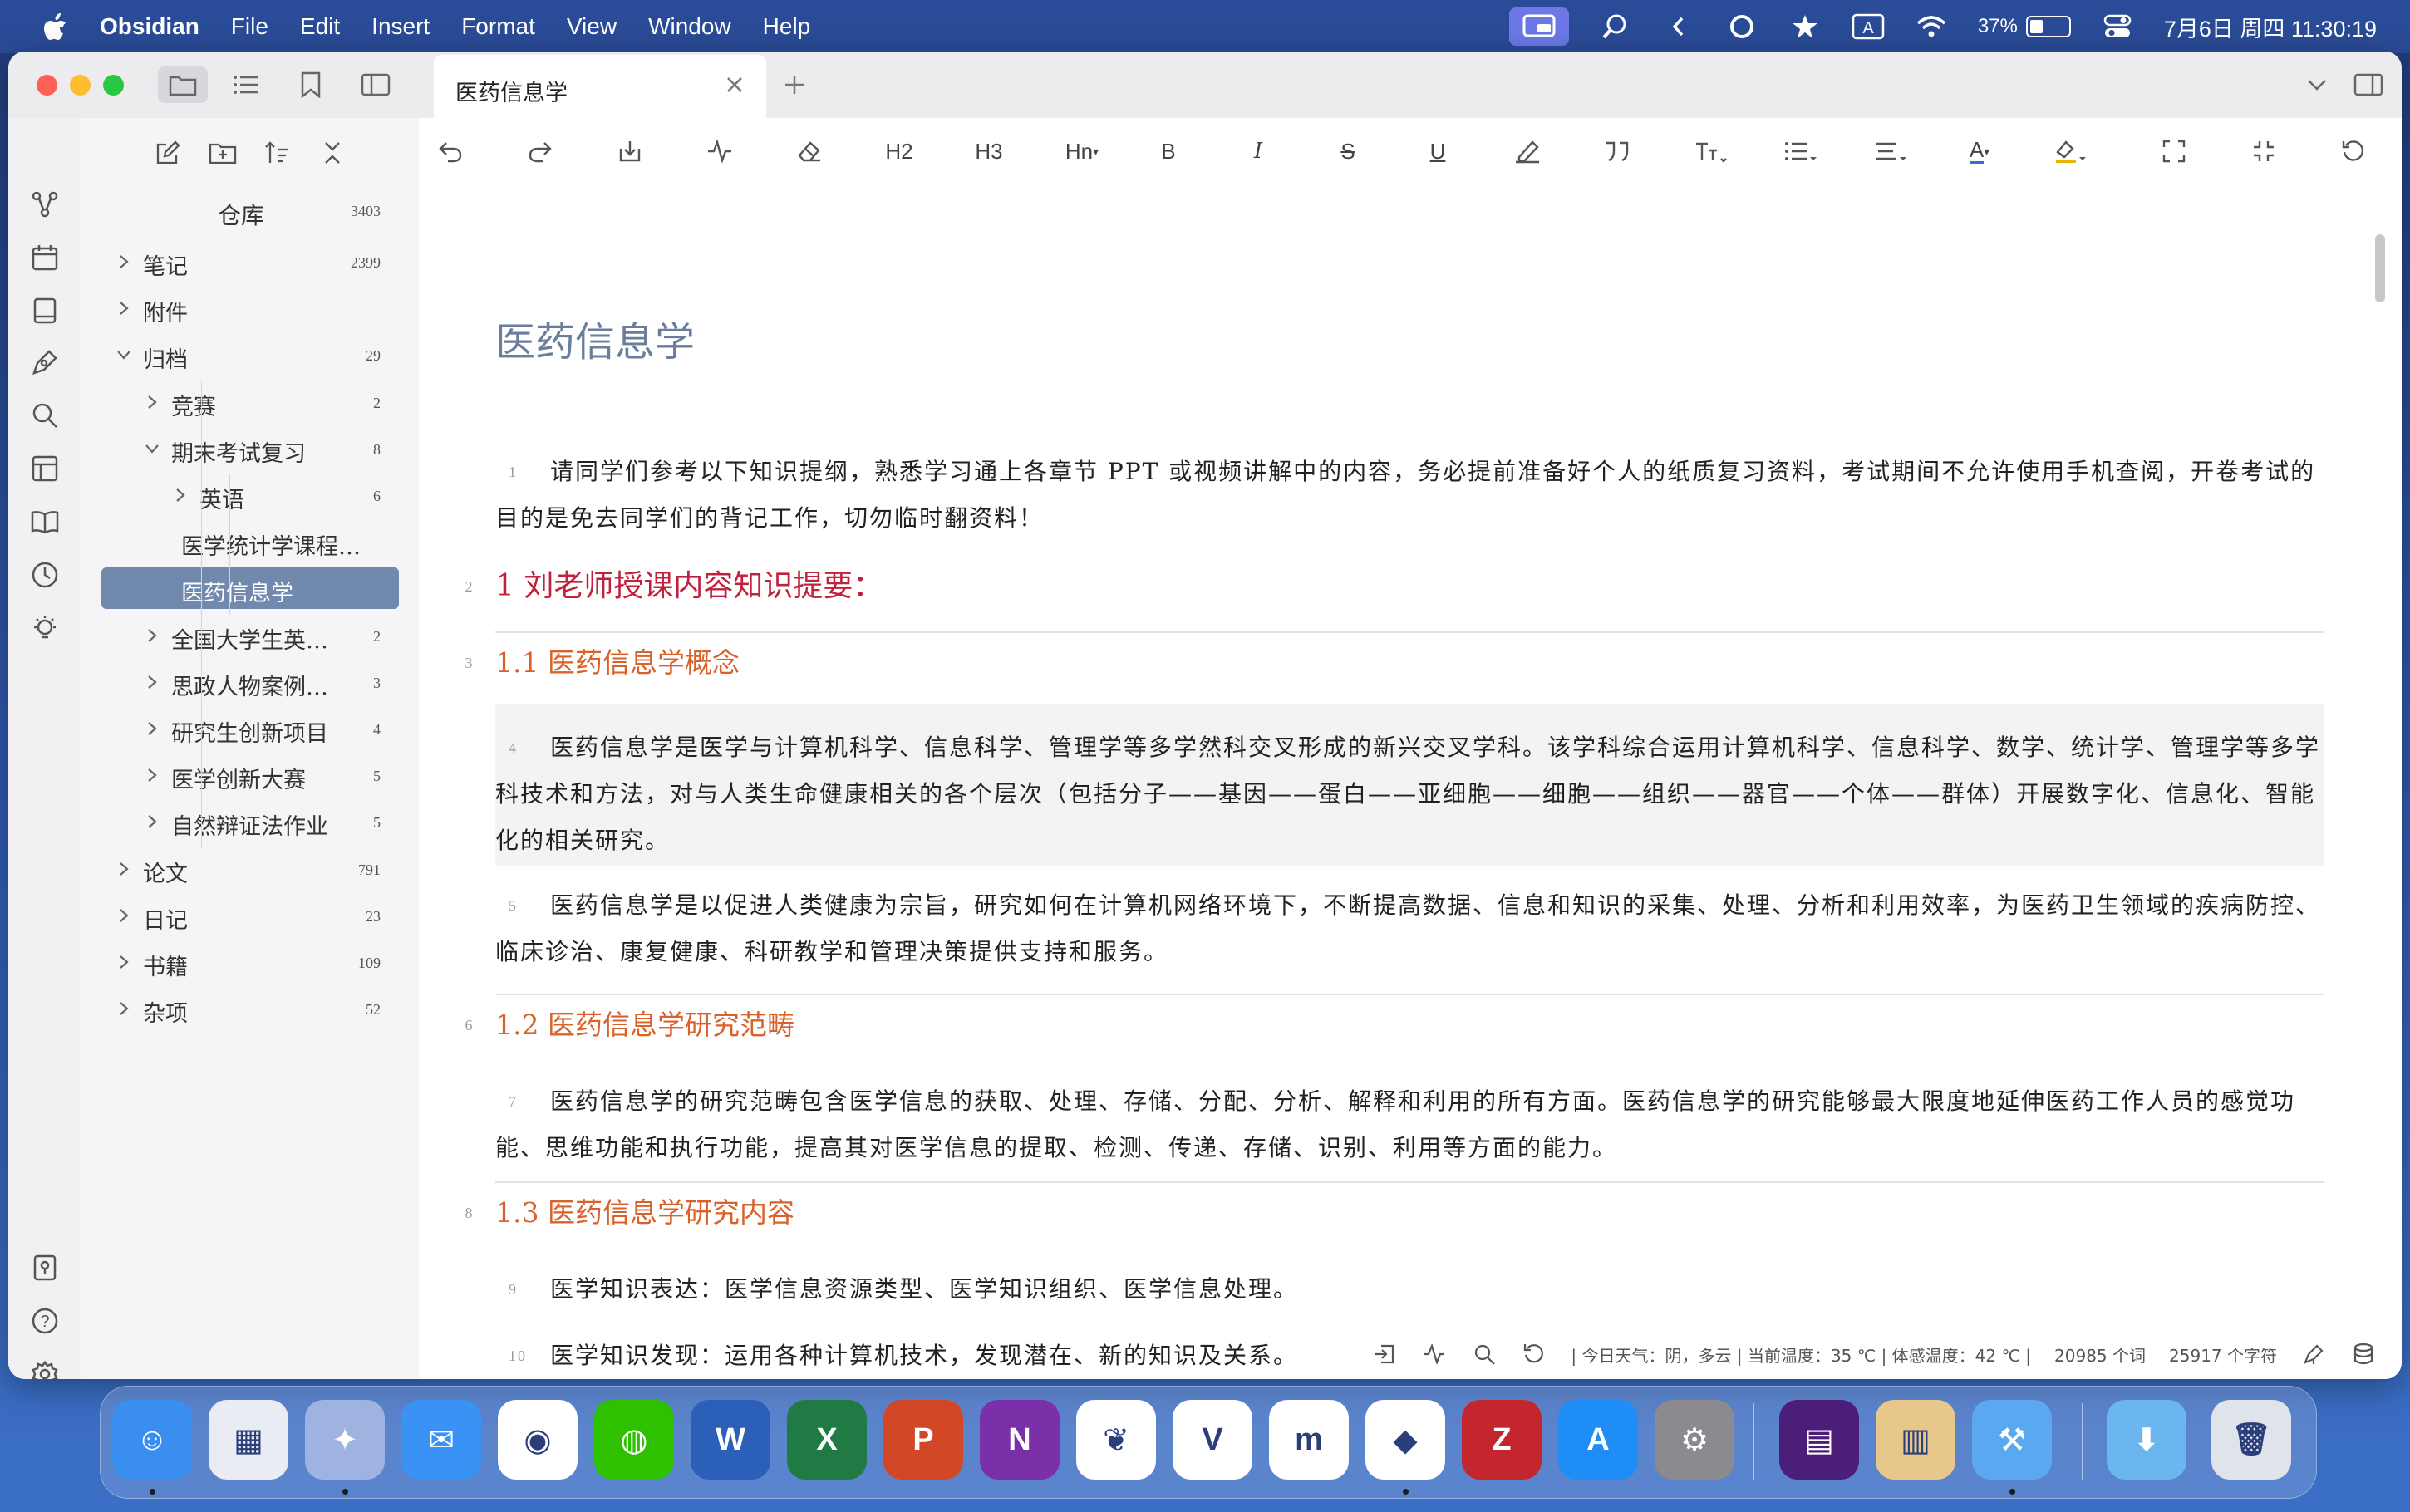 The image size is (2410, 1512). I want to click on new-tab-button, so click(794, 84).